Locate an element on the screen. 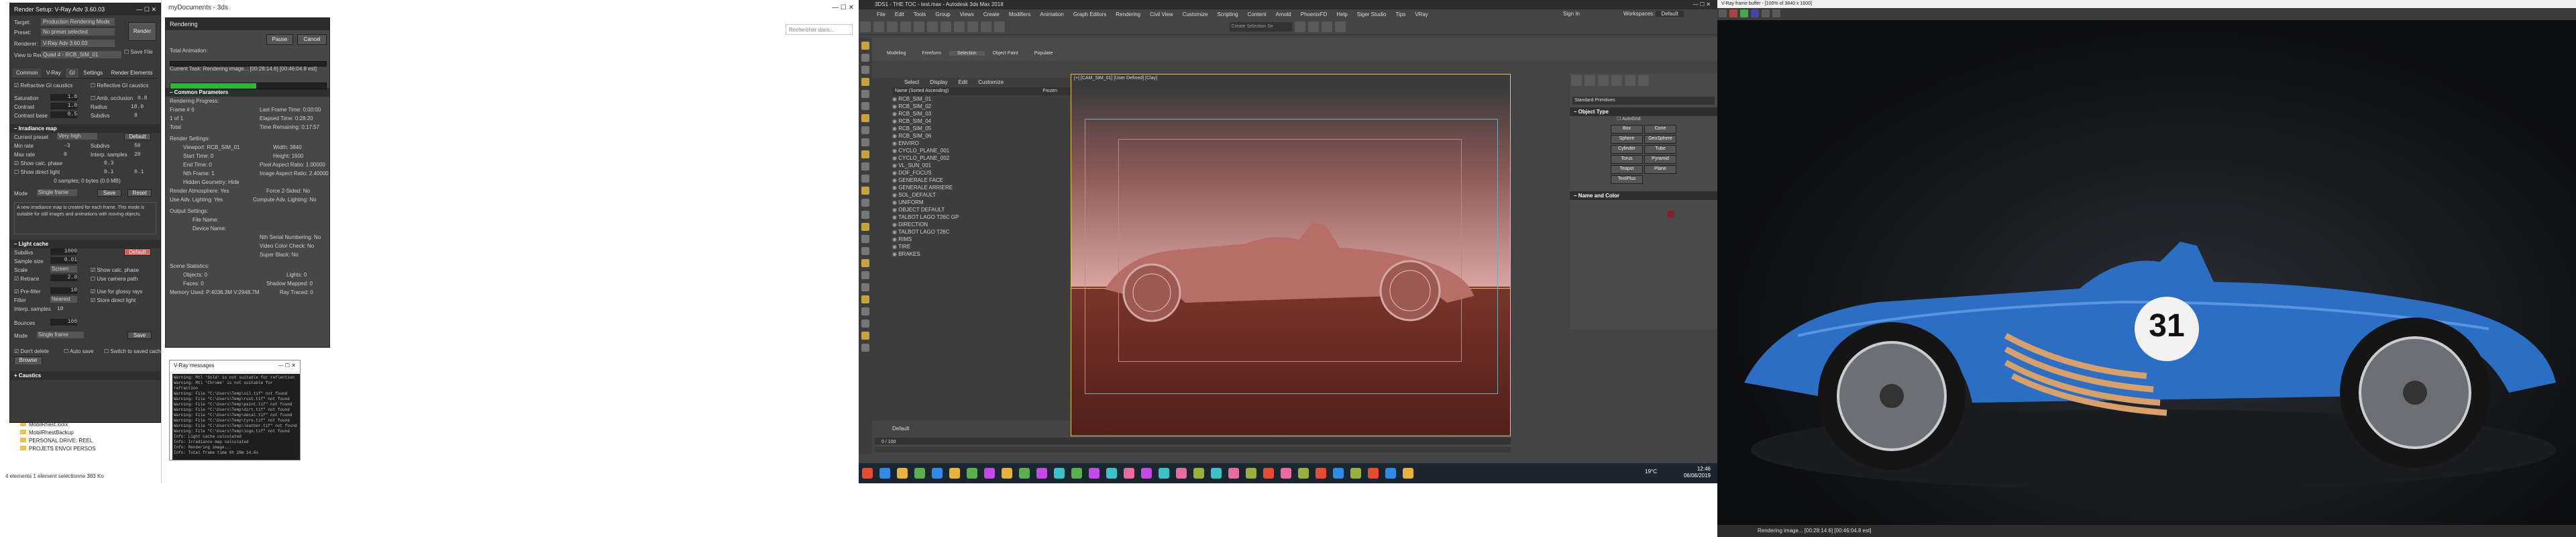  unlink-icon is located at coordinates (905, 26).